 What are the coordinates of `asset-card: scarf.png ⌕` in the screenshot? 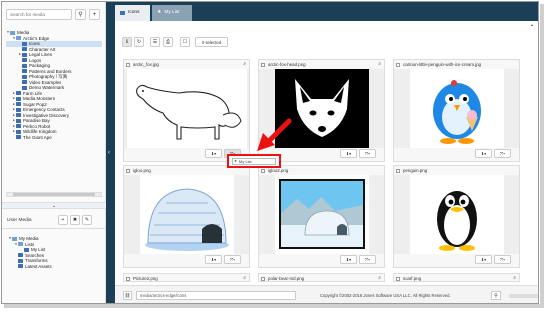 It's located at (456, 277).